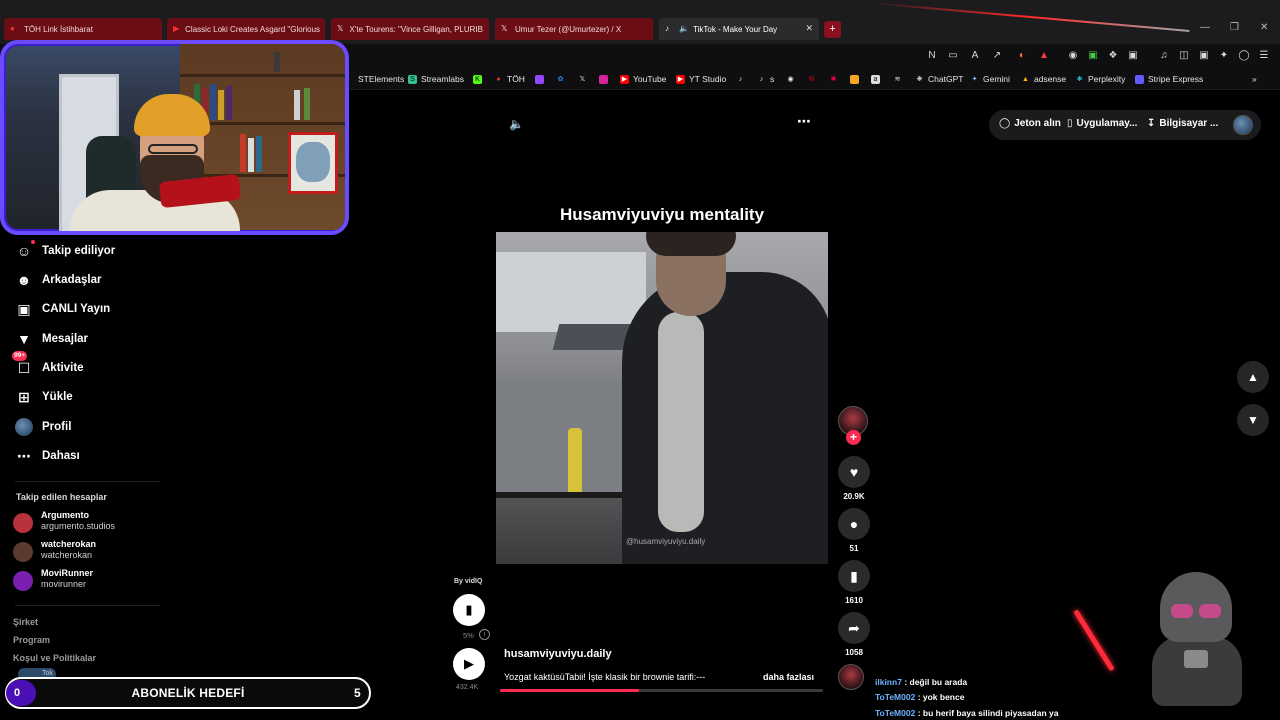 Image resolution: width=1280 pixels, height=720 pixels. Describe the element at coordinates (54, 658) in the screenshot. I see `footer-link-terms: Koşul ve Politikalar` at that location.